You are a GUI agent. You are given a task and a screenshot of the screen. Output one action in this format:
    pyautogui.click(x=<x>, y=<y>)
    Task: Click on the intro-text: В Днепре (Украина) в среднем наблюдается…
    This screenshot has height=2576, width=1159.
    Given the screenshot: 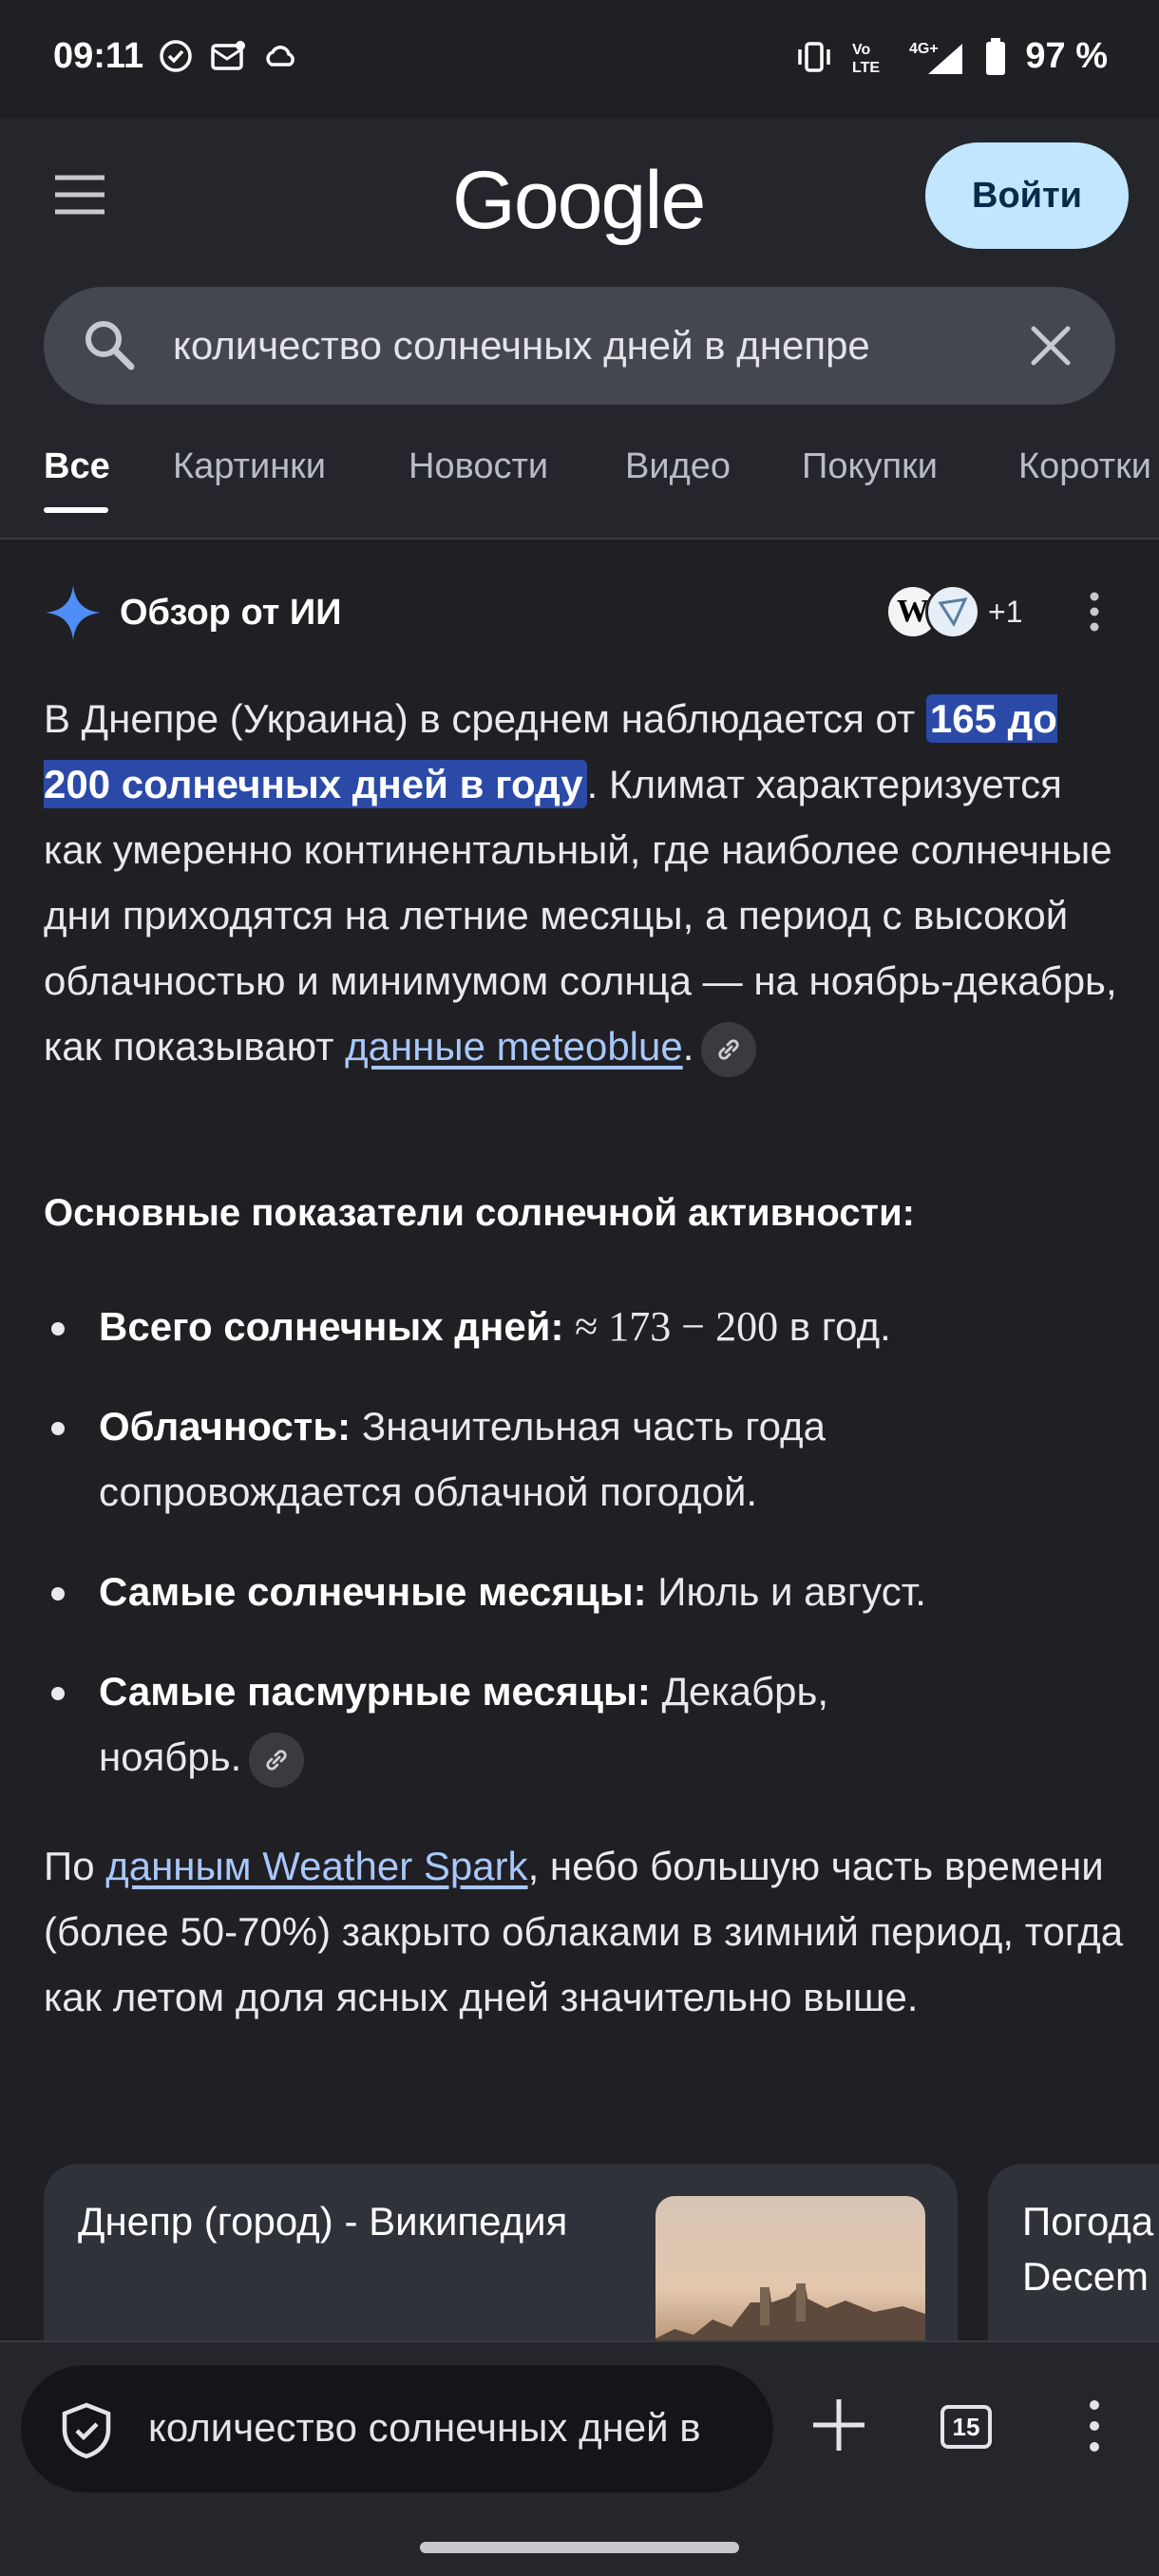 What is the action you would take?
    pyautogui.click(x=485, y=718)
    